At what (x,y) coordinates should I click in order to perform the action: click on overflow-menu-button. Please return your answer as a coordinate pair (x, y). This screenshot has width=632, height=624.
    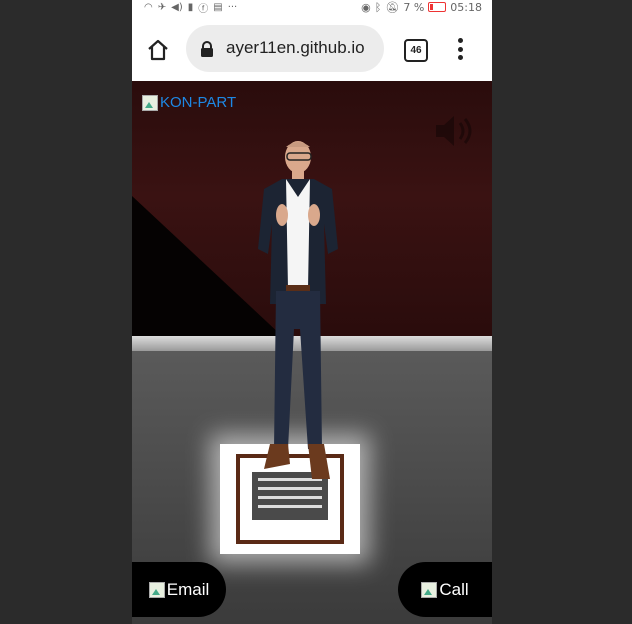
    Looking at the image, I should click on (460, 49).